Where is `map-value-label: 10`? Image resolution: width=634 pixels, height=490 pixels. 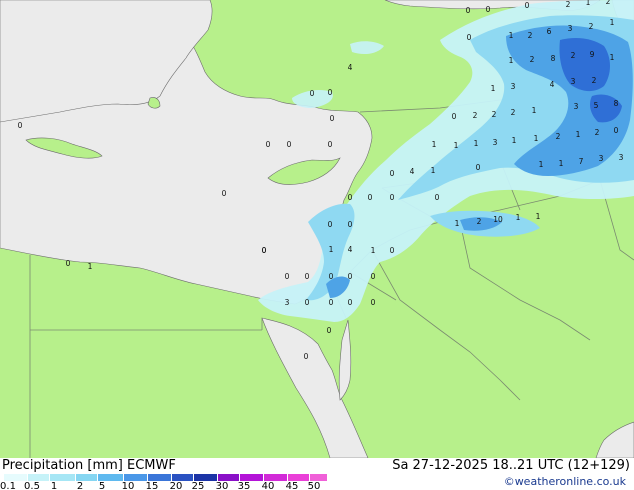
map-value-label: 10 is located at coordinates (498, 219).